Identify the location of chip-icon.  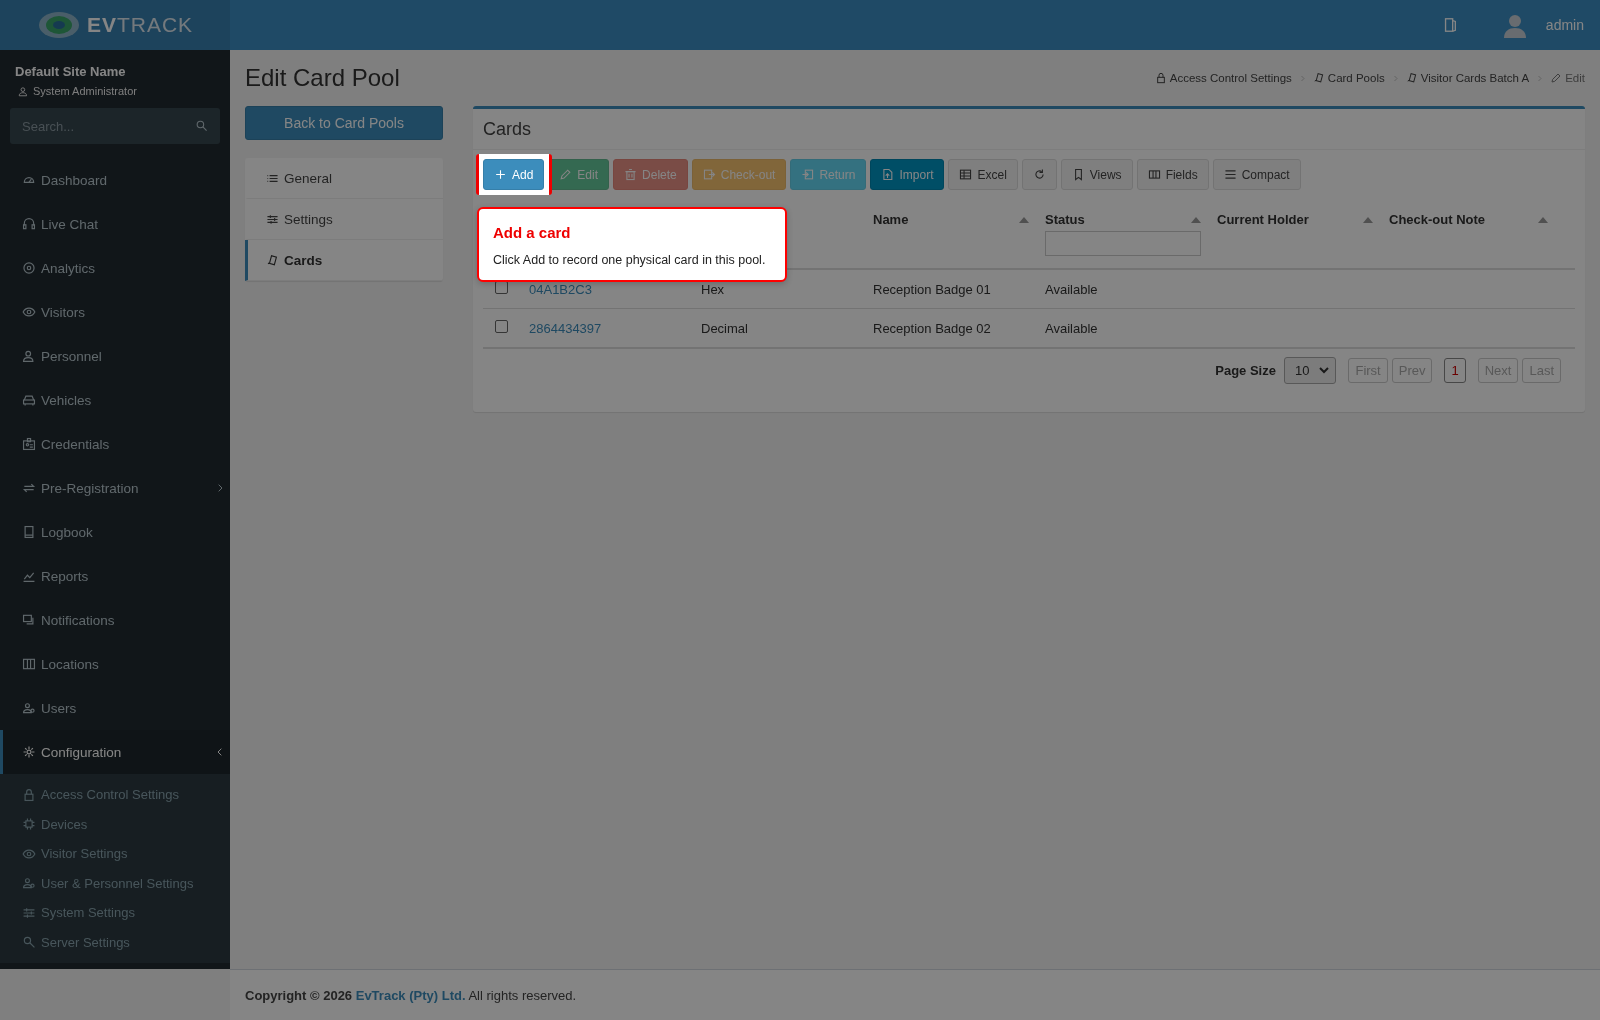
(29, 824).